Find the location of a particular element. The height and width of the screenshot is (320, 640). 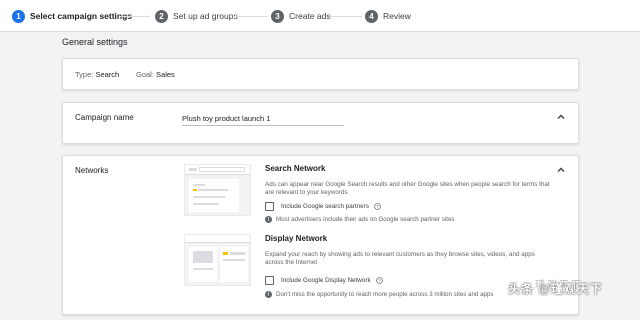

campaign-type: Type: Search is located at coordinates (97, 74).